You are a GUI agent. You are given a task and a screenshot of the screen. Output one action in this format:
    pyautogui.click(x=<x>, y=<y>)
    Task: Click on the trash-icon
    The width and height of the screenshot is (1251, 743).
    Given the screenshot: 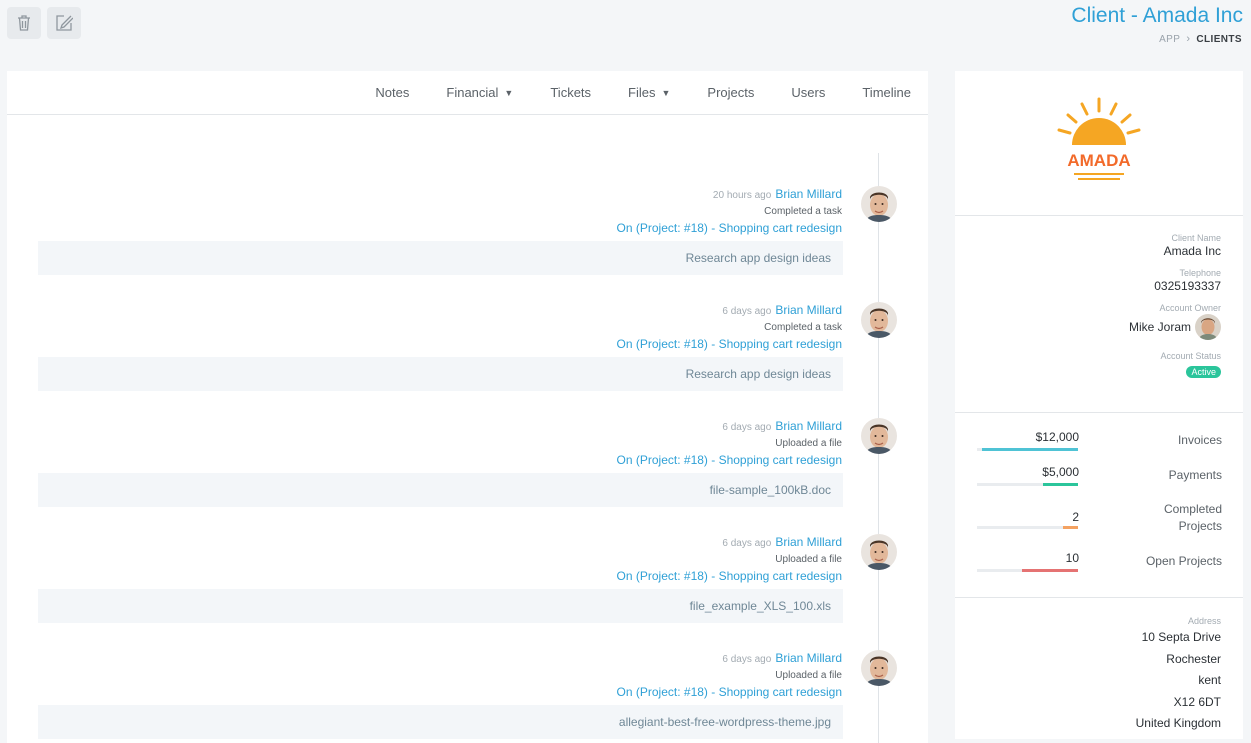 What is the action you would take?
    pyautogui.click(x=24, y=23)
    